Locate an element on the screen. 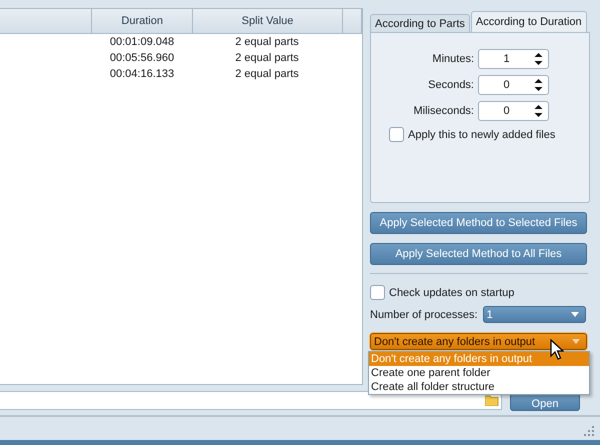 Image resolution: width=600 pixels, height=445 pixels. processes-dropdown: 1 is located at coordinates (534, 314).